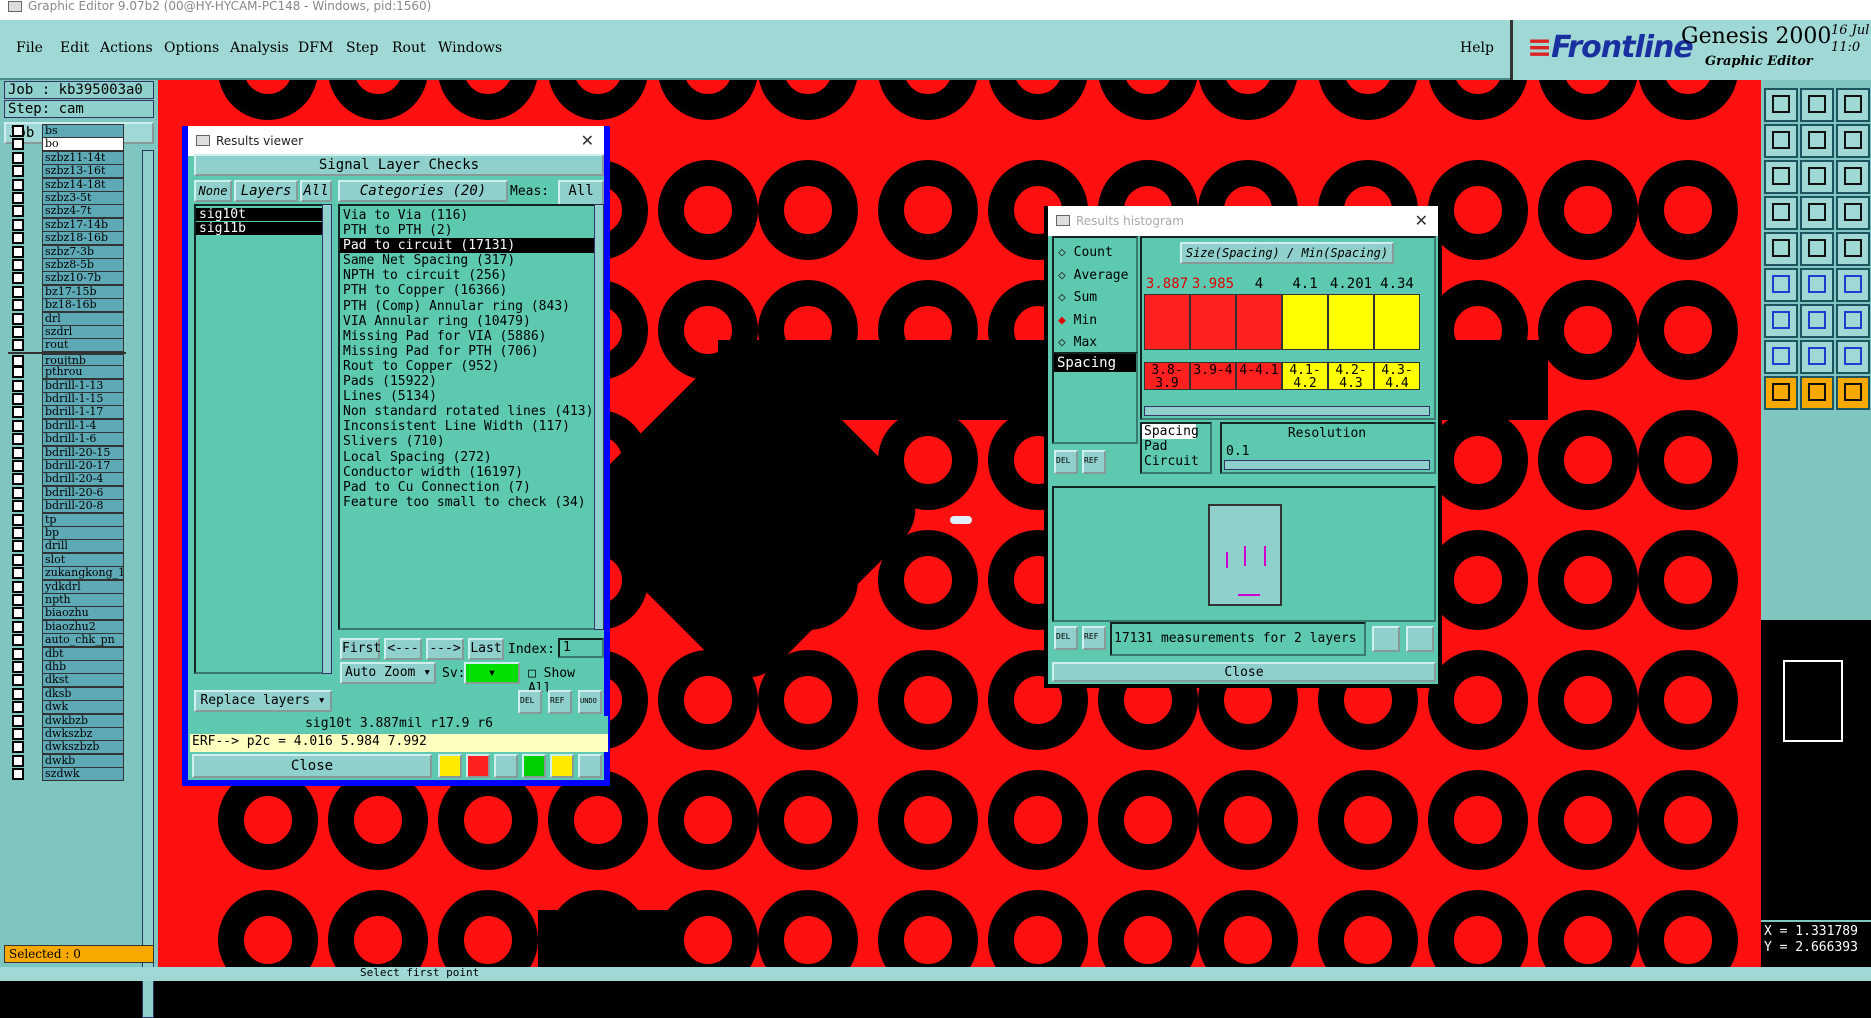  Describe the element at coordinates (67, 559) in the screenshot. I see `layer-row: slot` at that location.